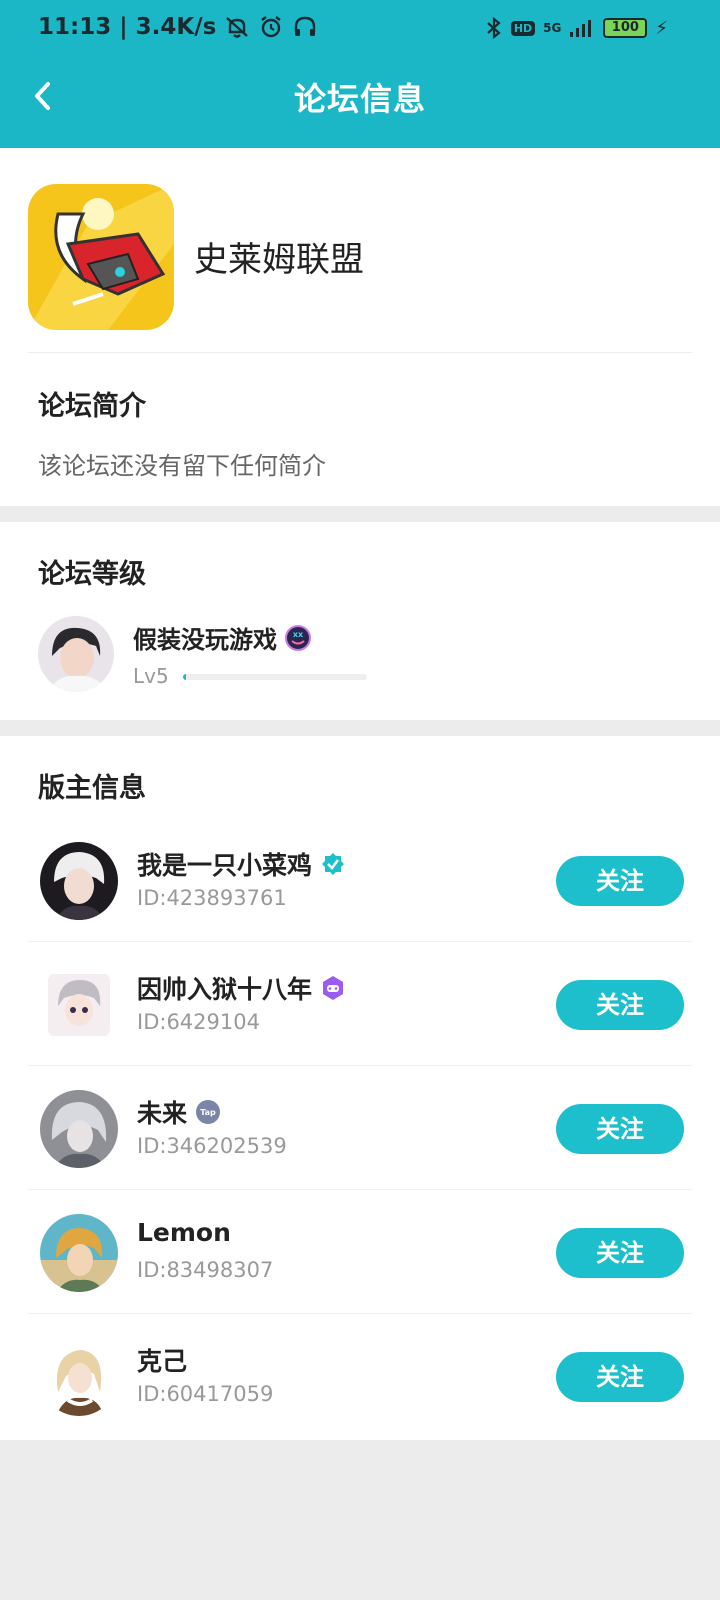  I want to click on moderator-name: 我是一只小菜鸡, so click(241, 864).